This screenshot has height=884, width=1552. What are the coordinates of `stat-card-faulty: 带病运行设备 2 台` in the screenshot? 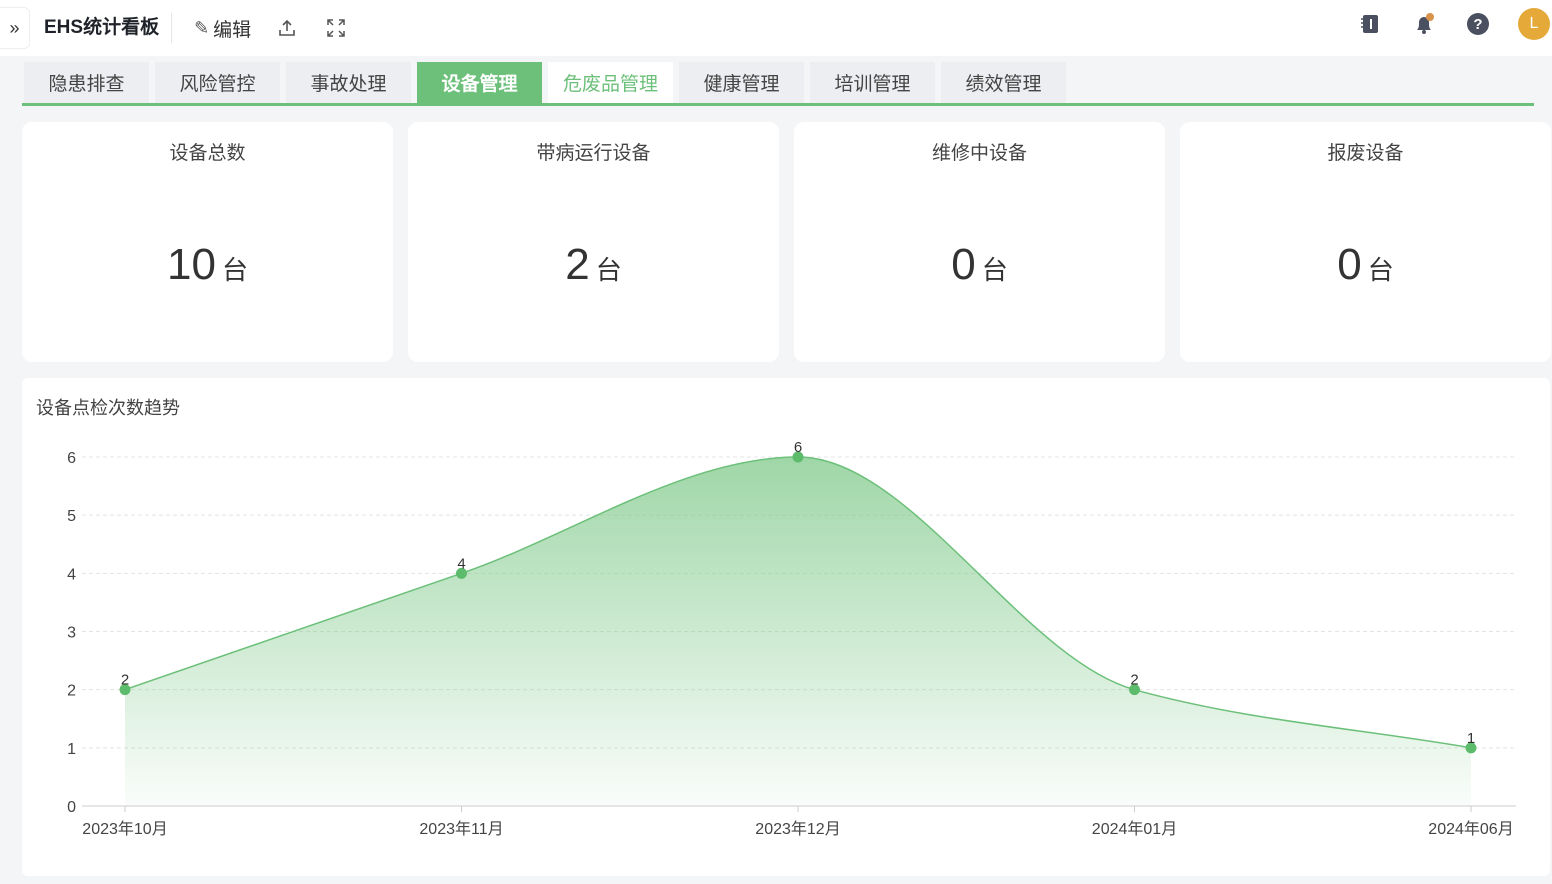 It's located at (593, 242).